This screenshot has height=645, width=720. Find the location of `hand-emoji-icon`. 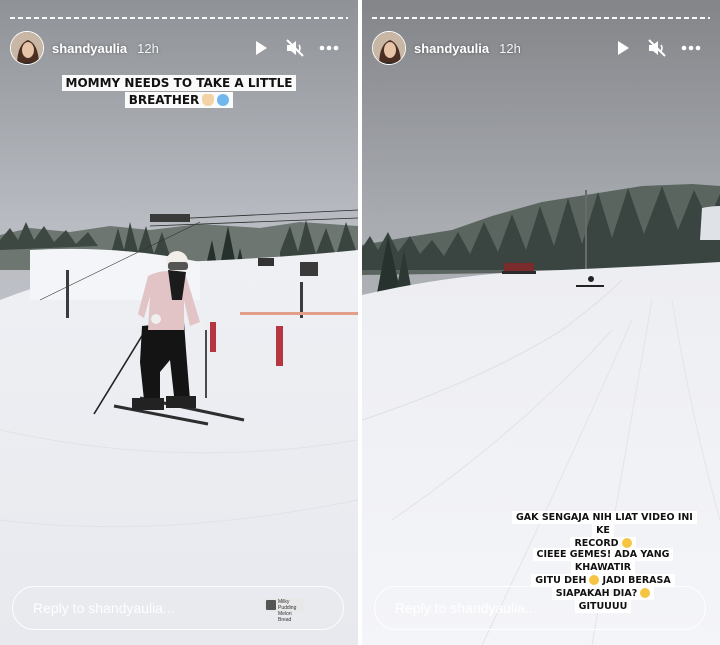

hand-emoji-icon is located at coordinates (208, 100).